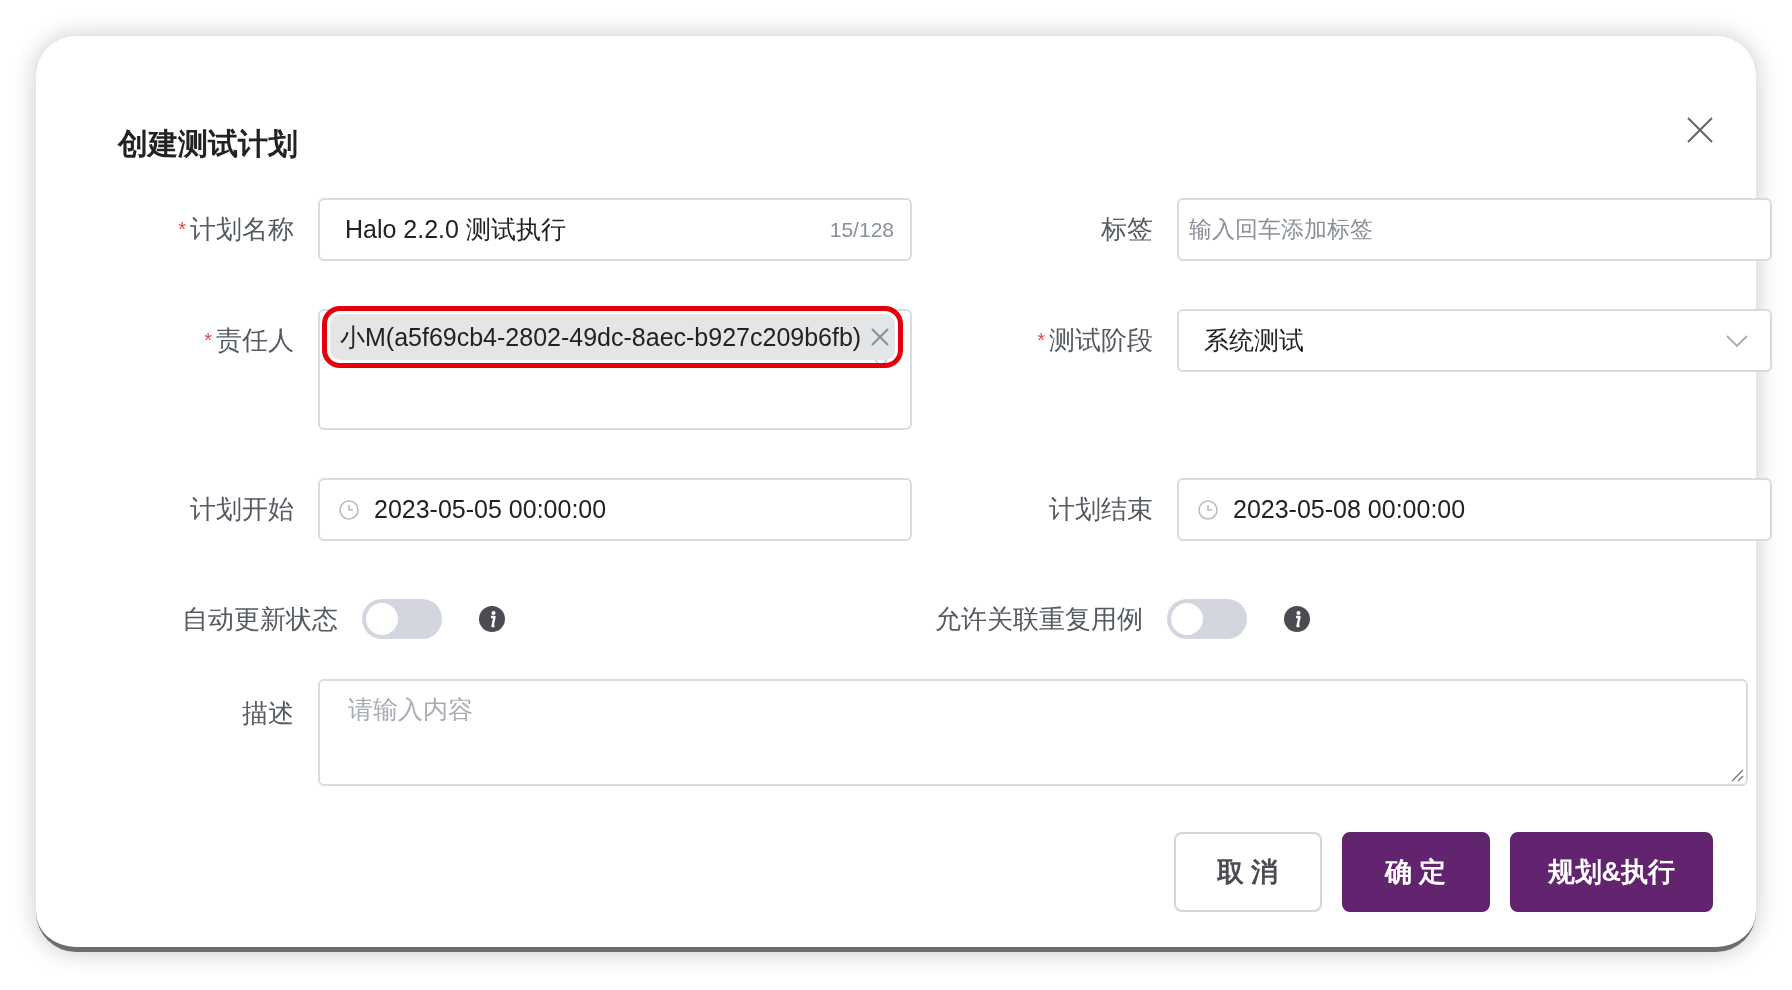  I want to click on switch-label: 允许关联重复用例, so click(1038, 619).